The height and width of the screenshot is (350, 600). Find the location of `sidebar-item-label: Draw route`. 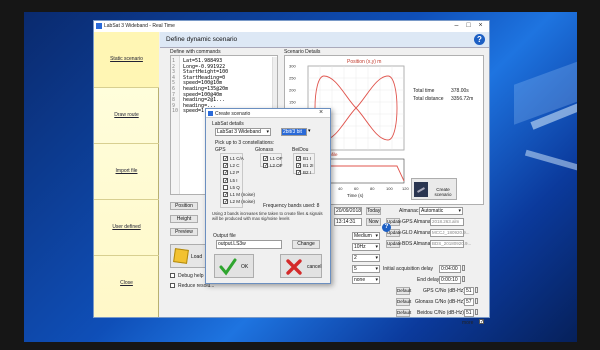

sidebar-item-label: Draw route is located at coordinates (126, 115).